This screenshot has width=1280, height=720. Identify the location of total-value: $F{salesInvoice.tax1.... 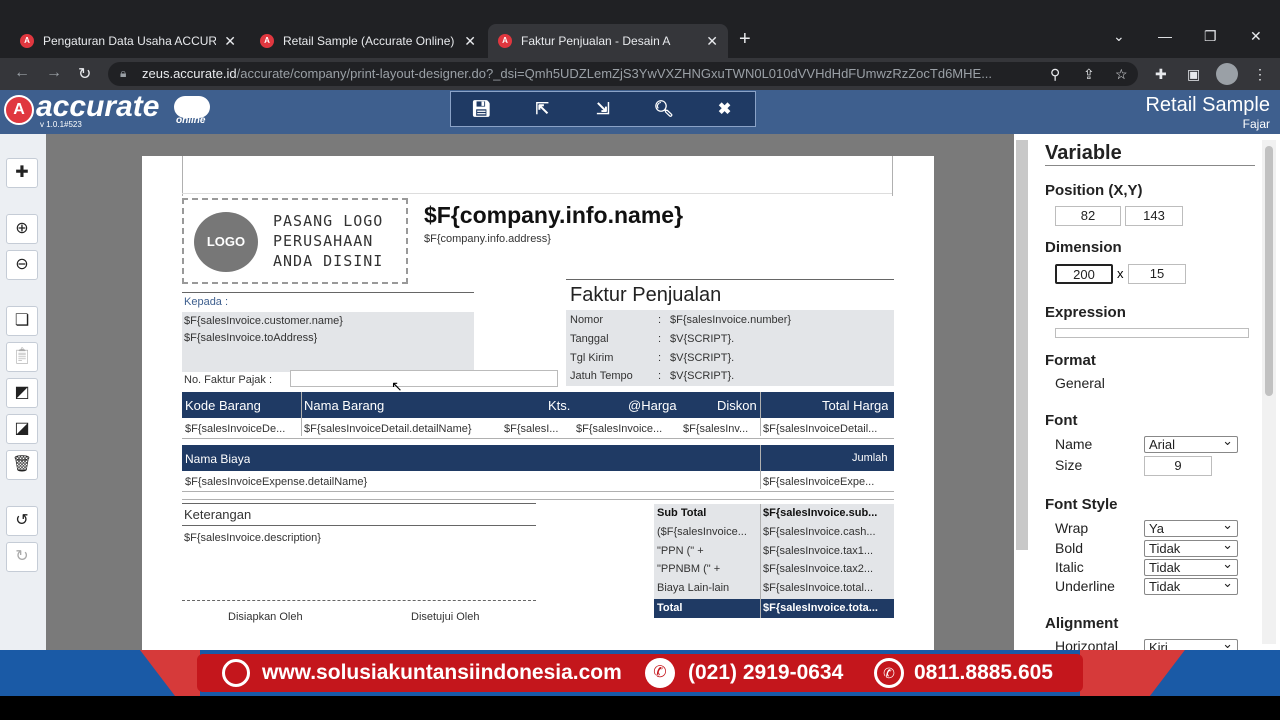
(827, 551).